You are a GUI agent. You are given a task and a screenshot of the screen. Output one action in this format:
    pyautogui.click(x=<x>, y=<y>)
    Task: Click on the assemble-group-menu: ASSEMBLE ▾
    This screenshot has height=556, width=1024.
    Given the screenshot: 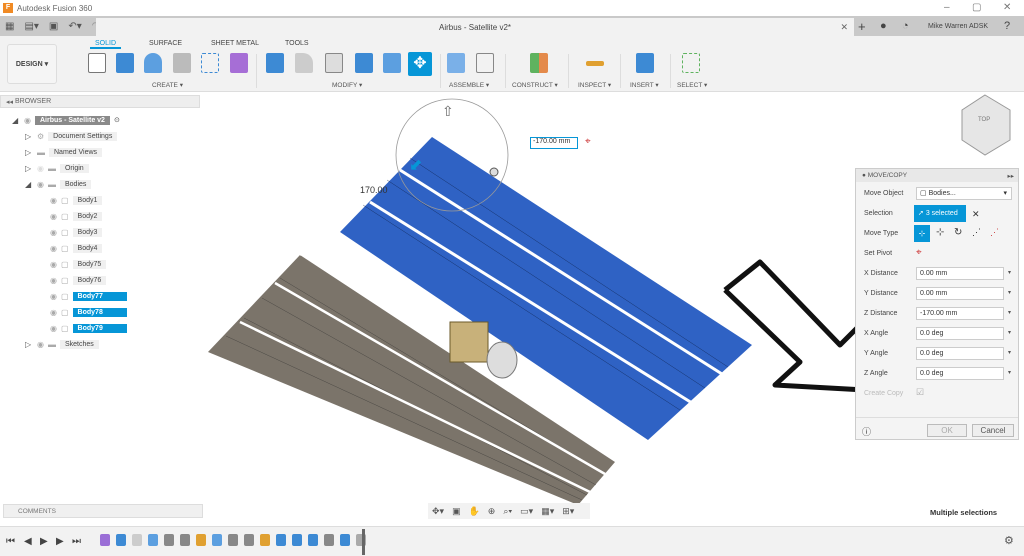 What is the action you would take?
    pyautogui.click(x=469, y=85)
    